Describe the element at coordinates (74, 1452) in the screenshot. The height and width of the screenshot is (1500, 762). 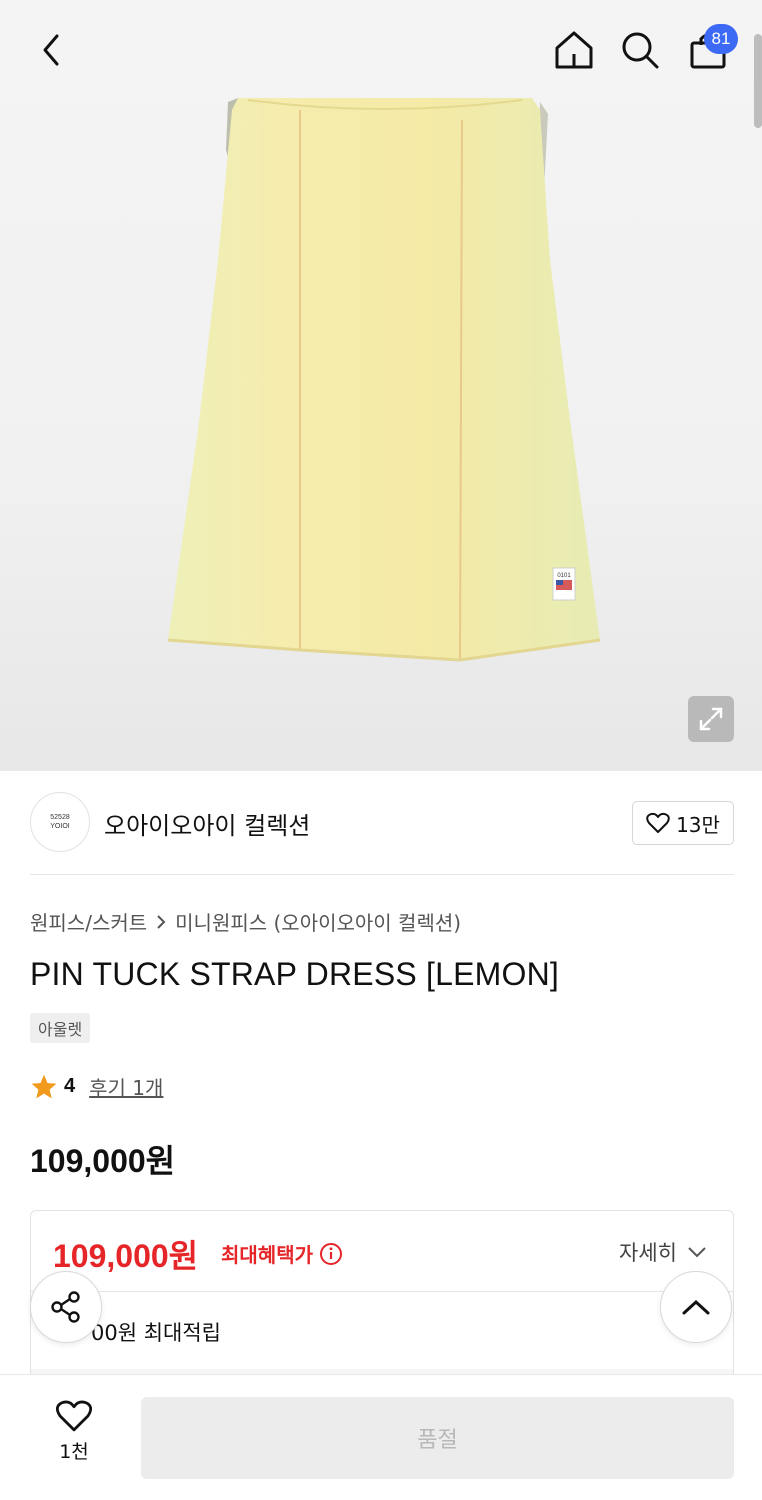
I see `wishlist-count: 1천` at that location.